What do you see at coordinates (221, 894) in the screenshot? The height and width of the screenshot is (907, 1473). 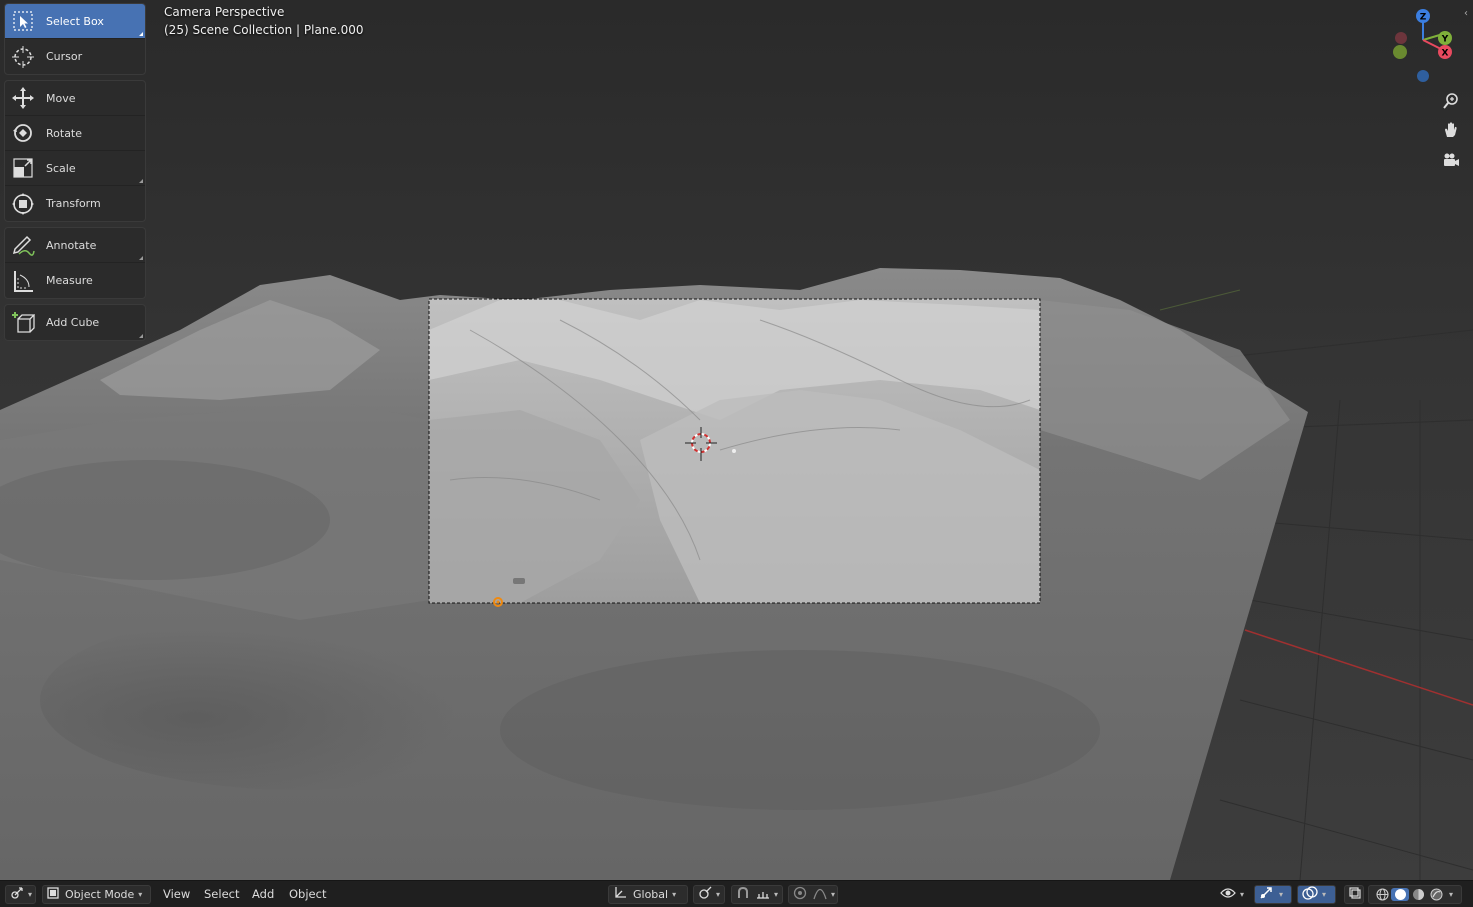 I see `menu-select: Select` at bounding box center [221, 894].